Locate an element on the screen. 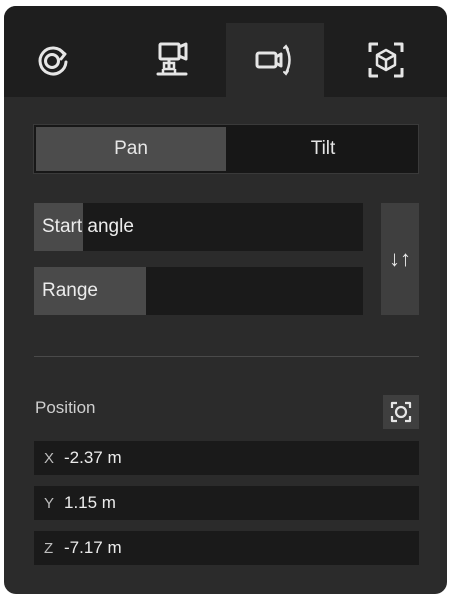 The height and width of the screenshot is (596, 456). camera-pan-icon is located at coordinates (273, 60).